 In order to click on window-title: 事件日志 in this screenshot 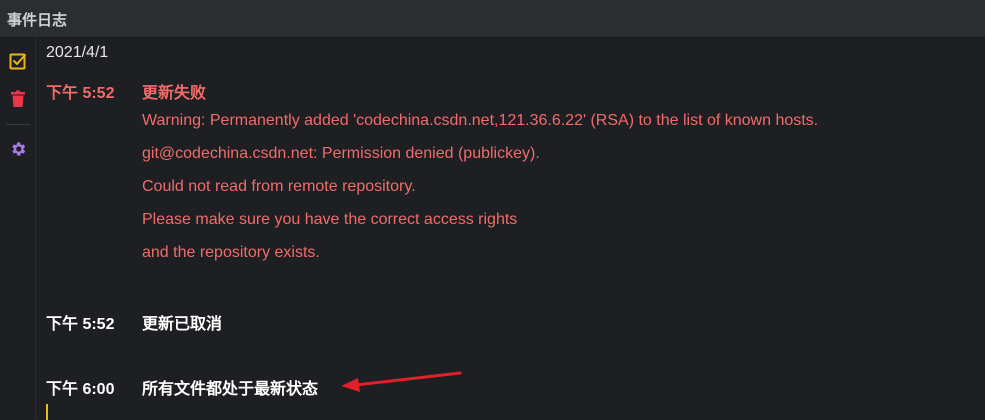, I will do `click(37, 20)`.